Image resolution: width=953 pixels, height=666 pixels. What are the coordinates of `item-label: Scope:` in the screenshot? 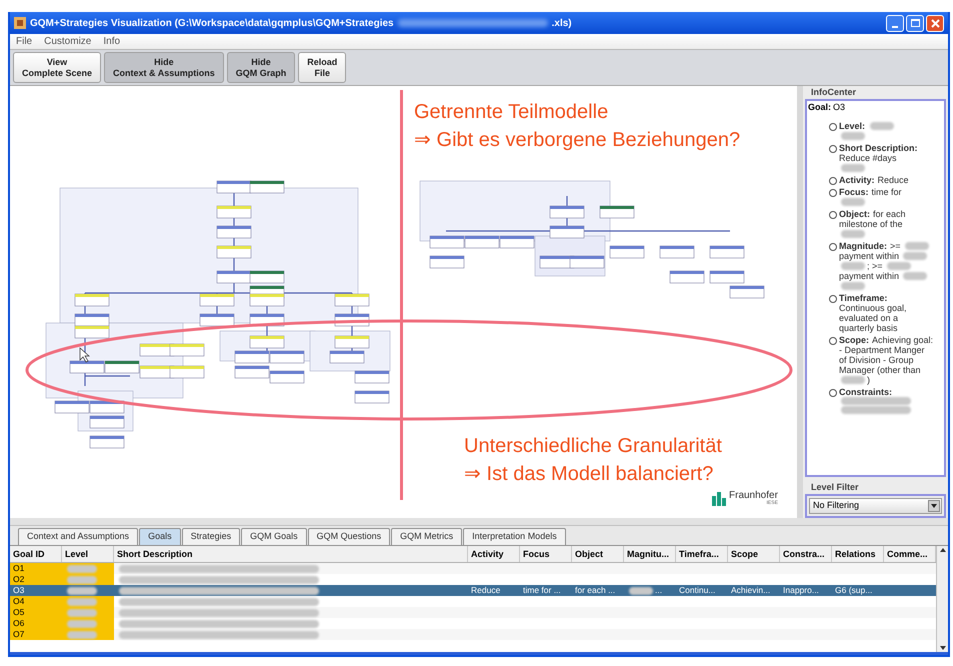 It's located at (854, 339).